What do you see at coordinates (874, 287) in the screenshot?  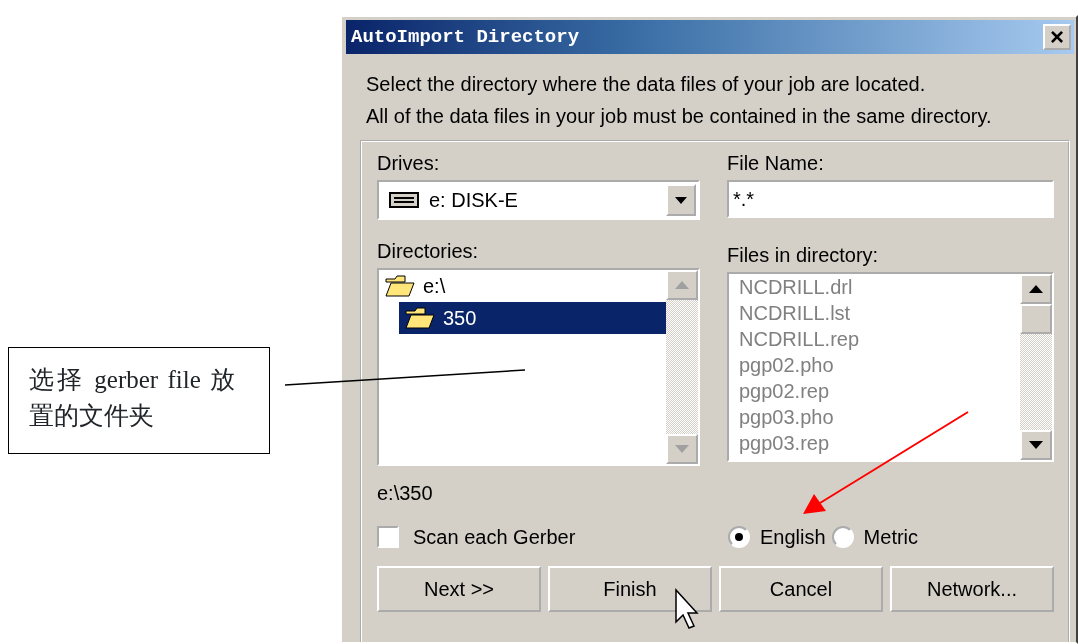 I see `file-item: NCDRILL.drl` at bounding box center [874, 287].